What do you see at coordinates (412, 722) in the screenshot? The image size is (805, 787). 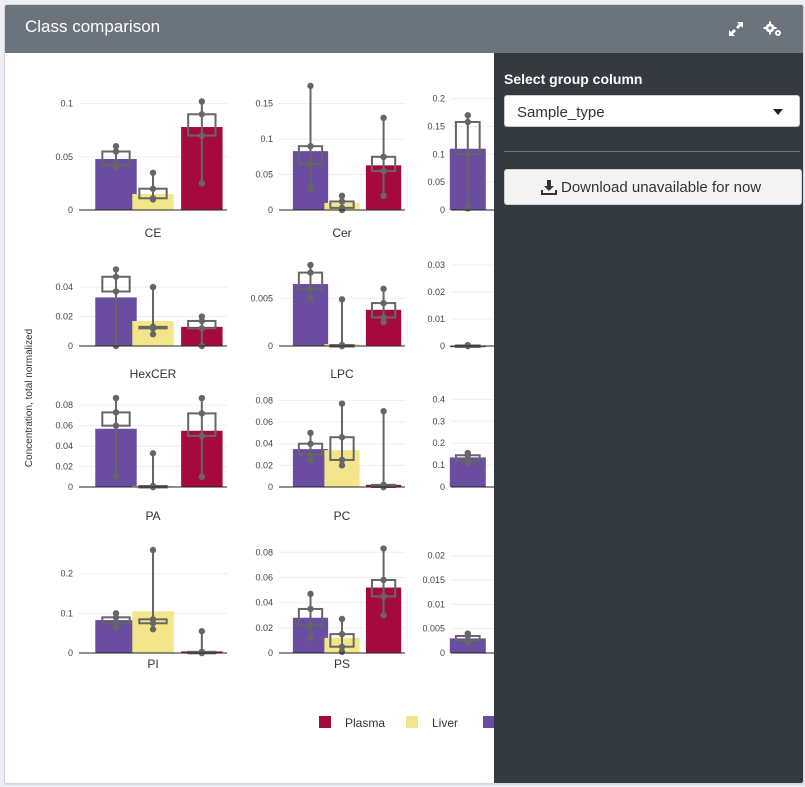 I see `legend-swatch-liver` at bounding box center [412, 722].